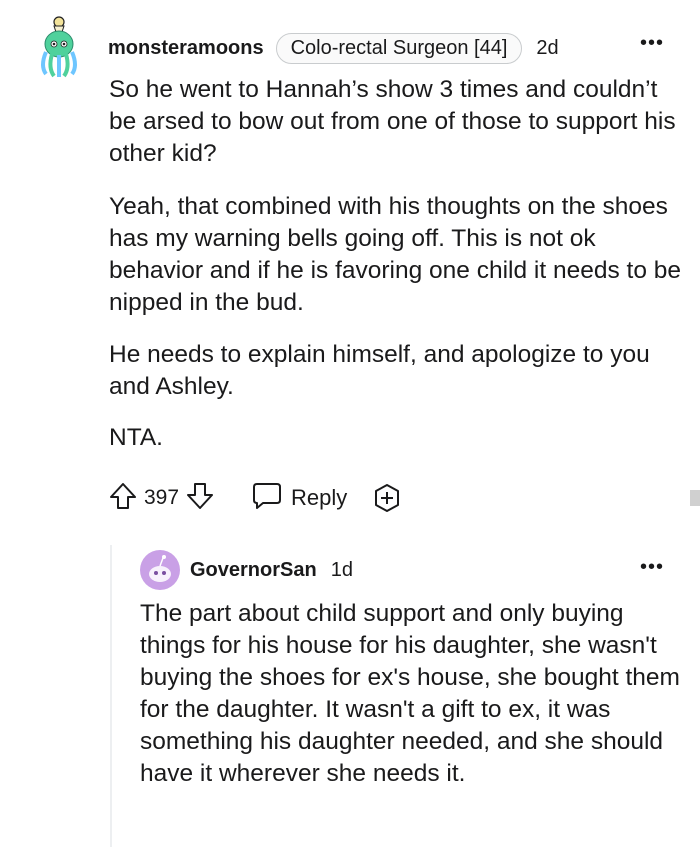 The width and height of the screenshot is (700, 847). I want to click on award-button, so click(387, 498).